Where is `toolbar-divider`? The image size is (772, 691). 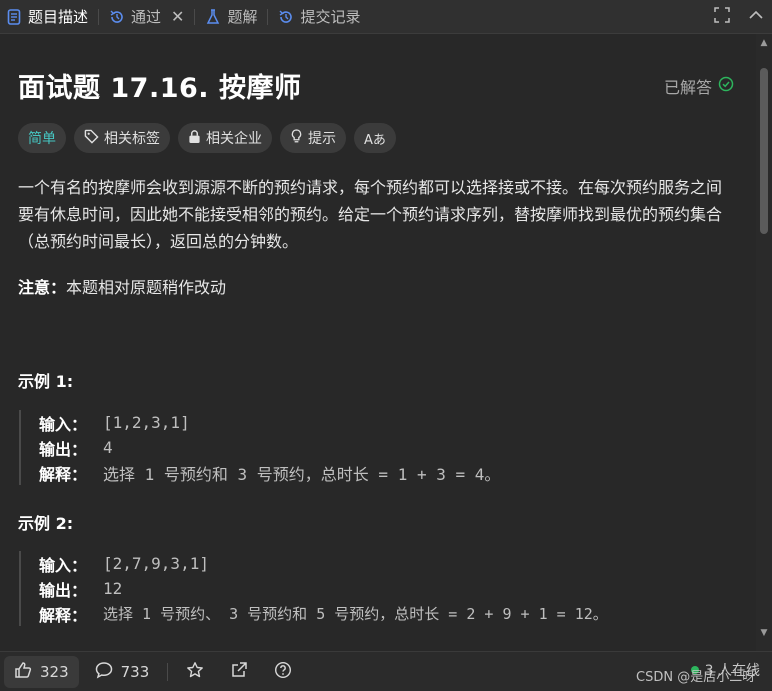
toolbar-divider is located at coordinates (168, 671).